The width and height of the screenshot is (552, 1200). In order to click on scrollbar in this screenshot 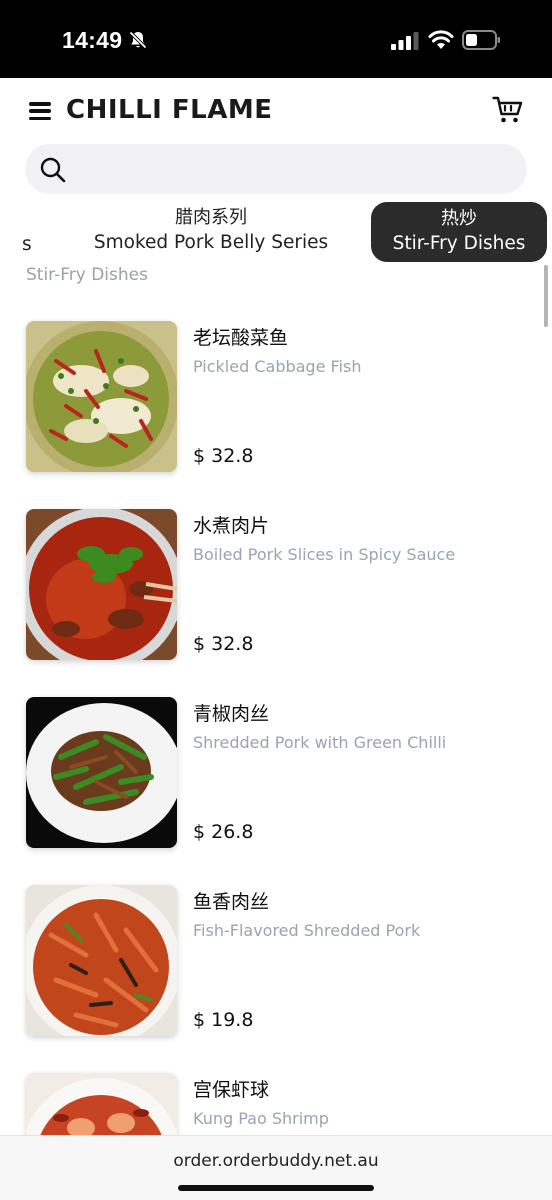, I will do `click(546, 296)`.